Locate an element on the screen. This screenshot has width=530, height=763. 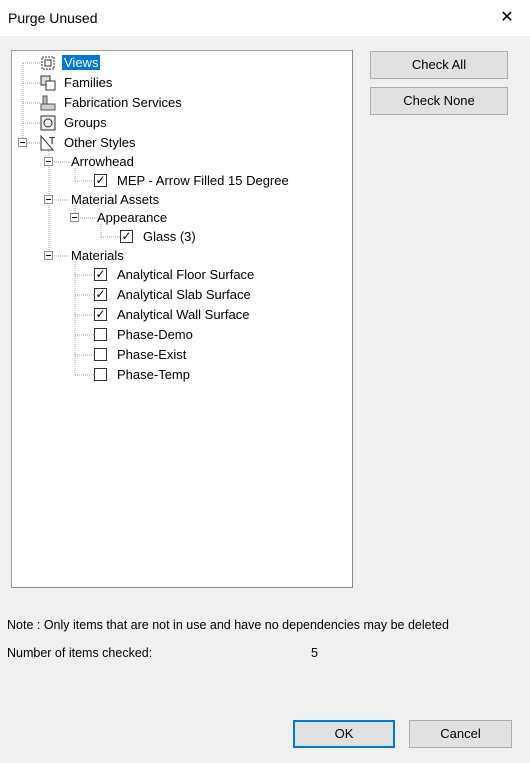
tree-node-label: Views is located at coordinates (81, 62).